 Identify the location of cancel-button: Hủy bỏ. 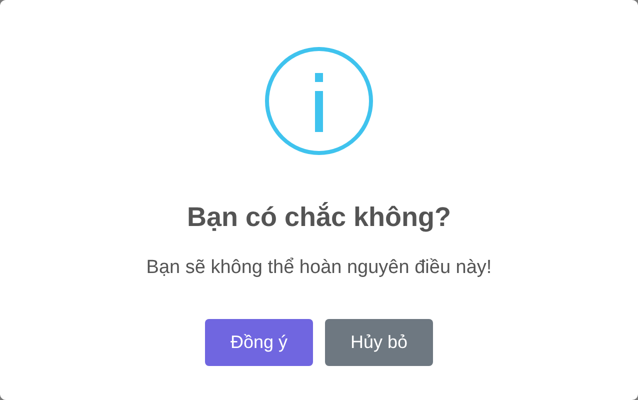
(379, 342).